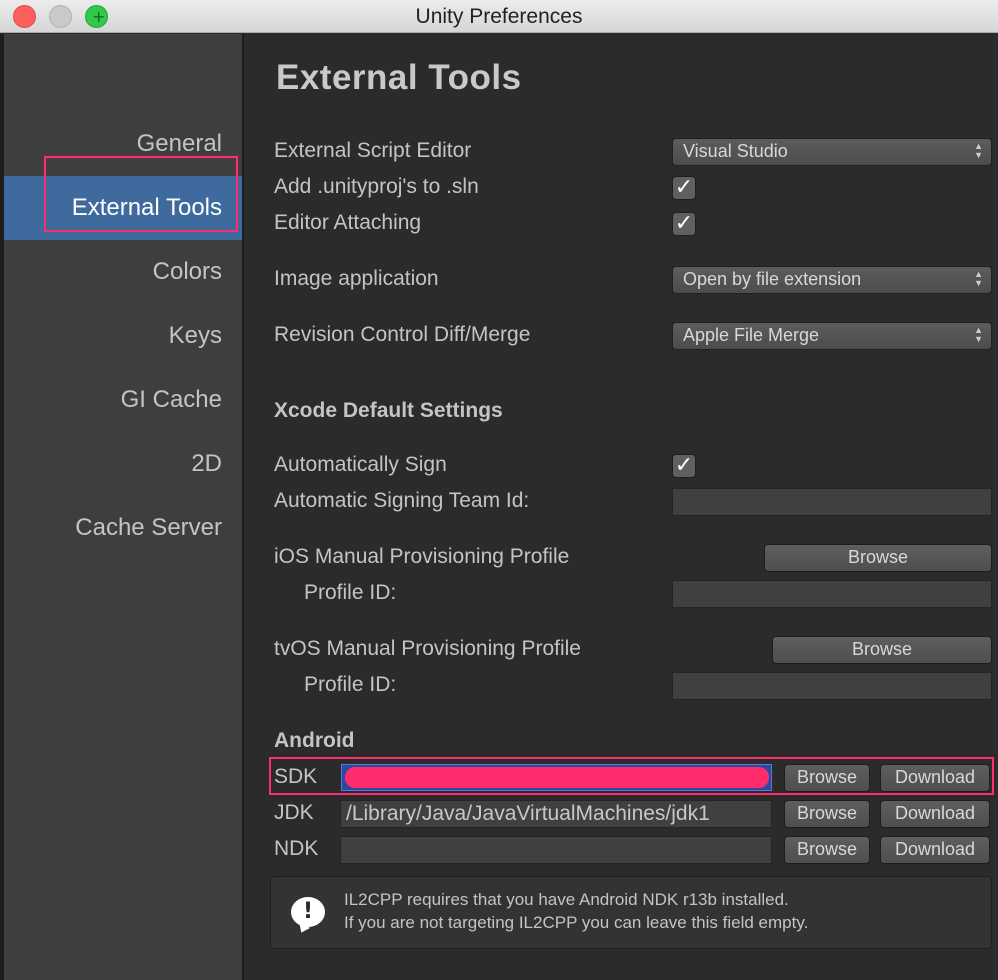 This screenshot has width=998, height=980. Describe the element at coordinates (123, 400) in the screenshot. I see `sidebar-item-gi-cache: GI Cache` at that location.